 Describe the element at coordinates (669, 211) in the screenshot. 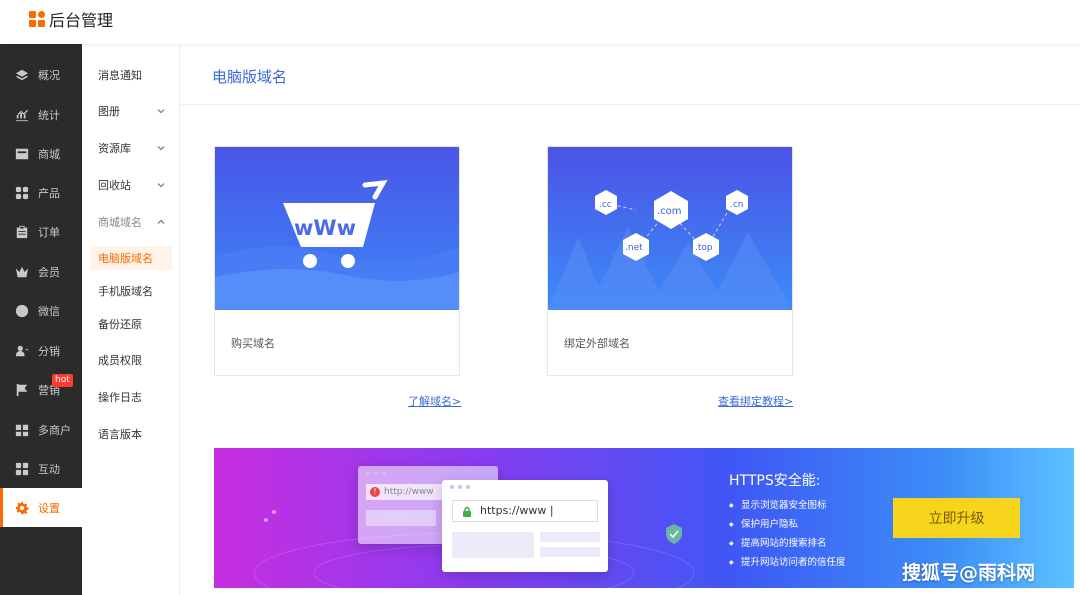

I see `tld-com: .com` at that location.